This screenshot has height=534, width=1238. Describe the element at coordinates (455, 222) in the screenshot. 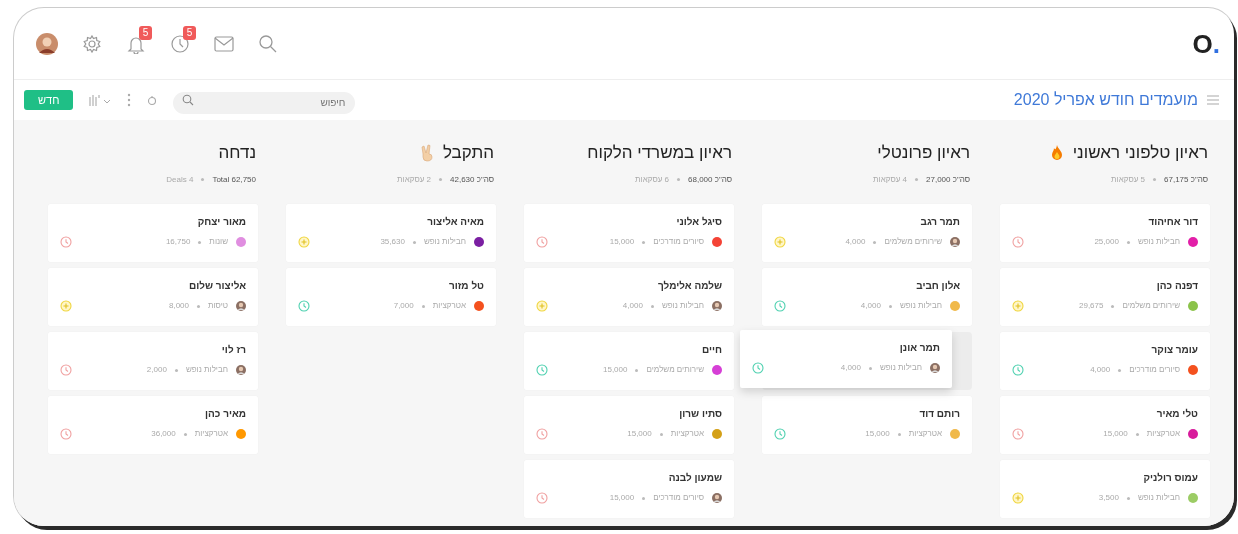

I see `deal-name: מאיה אליצור` at that location.